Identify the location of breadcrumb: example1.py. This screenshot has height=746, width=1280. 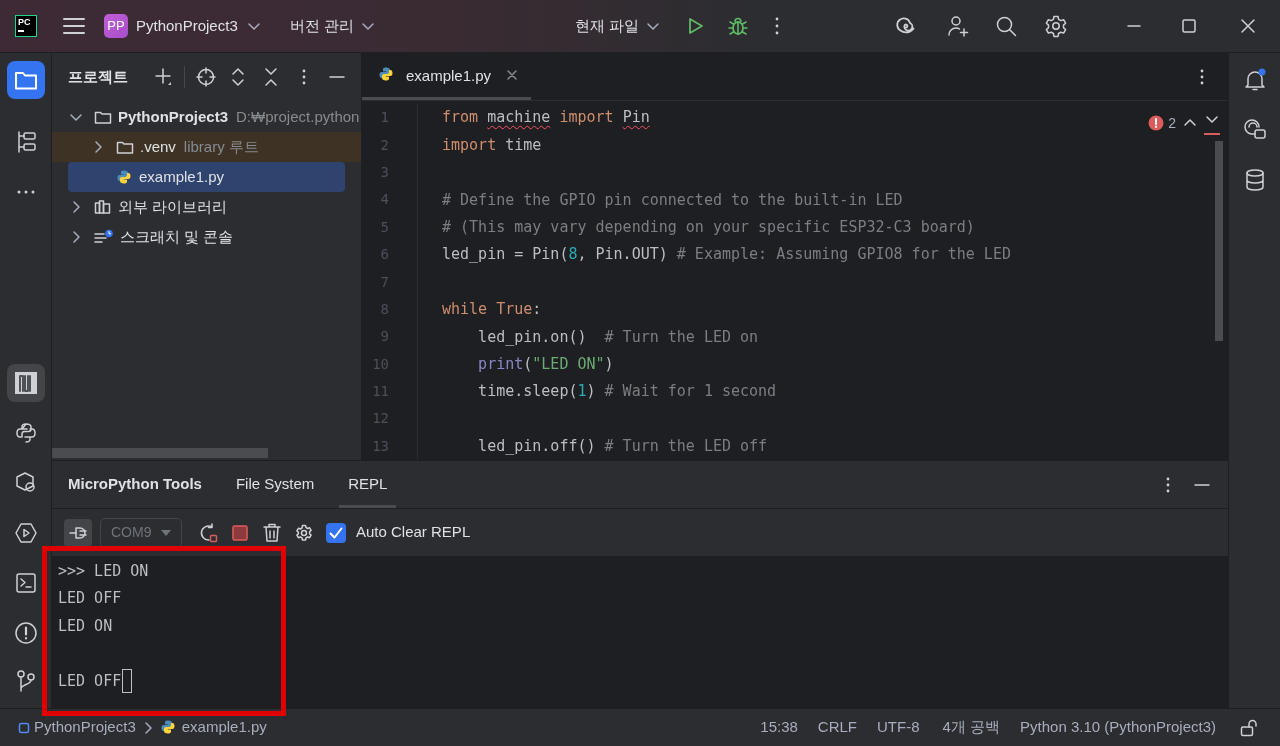
(213, 727).